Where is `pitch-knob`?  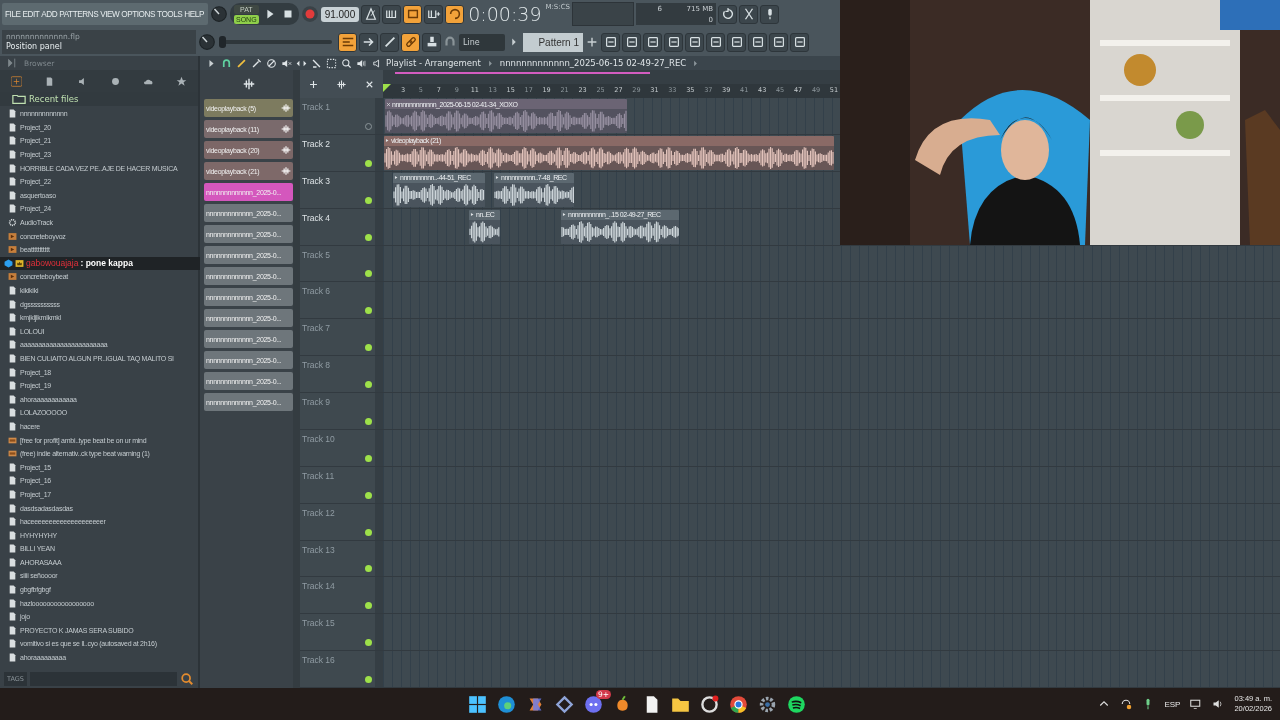 pitch-knob is located at coordinates (207, 42).